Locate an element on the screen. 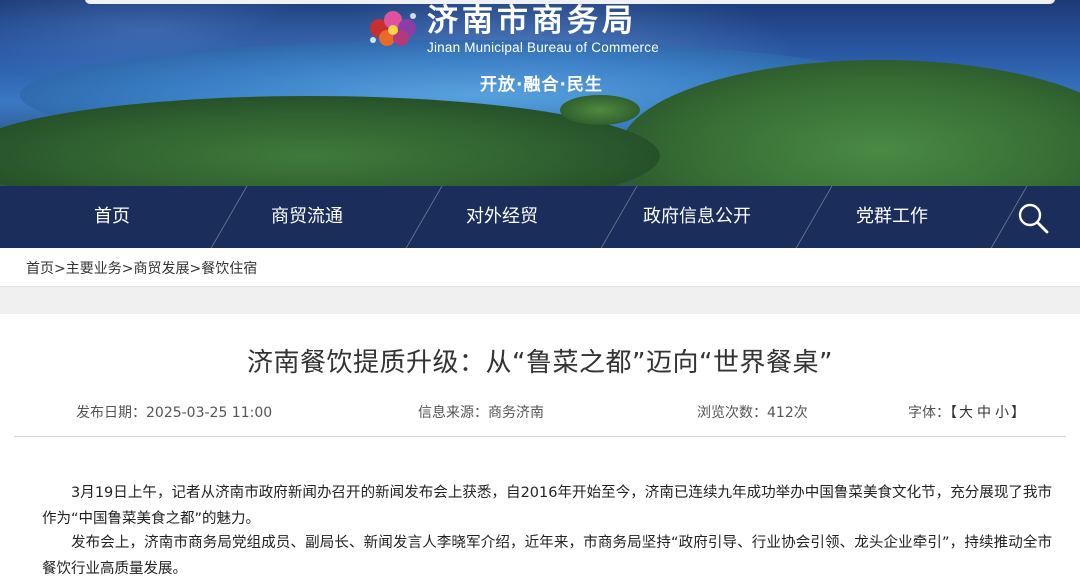  font-size-medium-button: 中 is located at coordinates (984, 413).